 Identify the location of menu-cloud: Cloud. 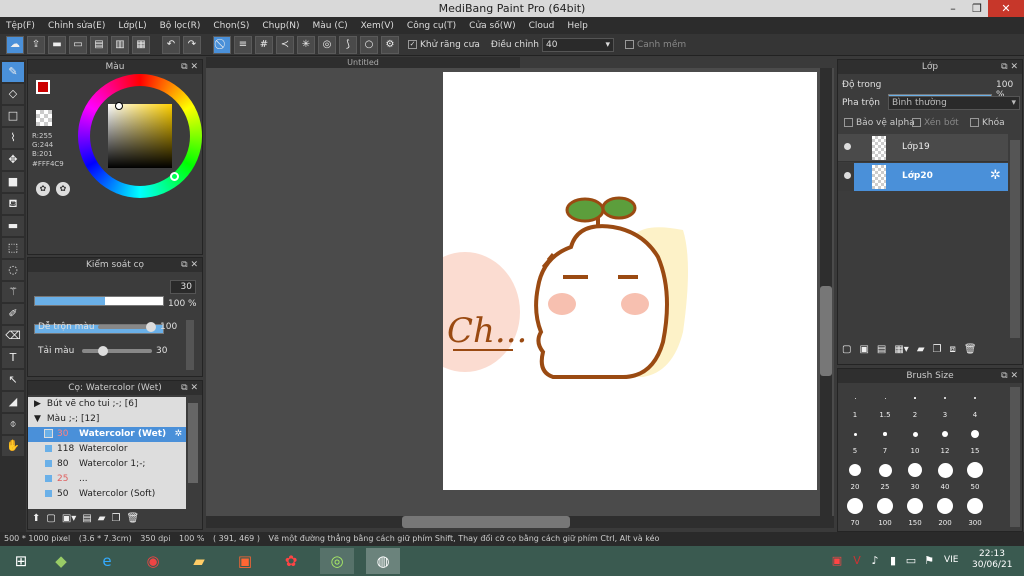
(542, 26).